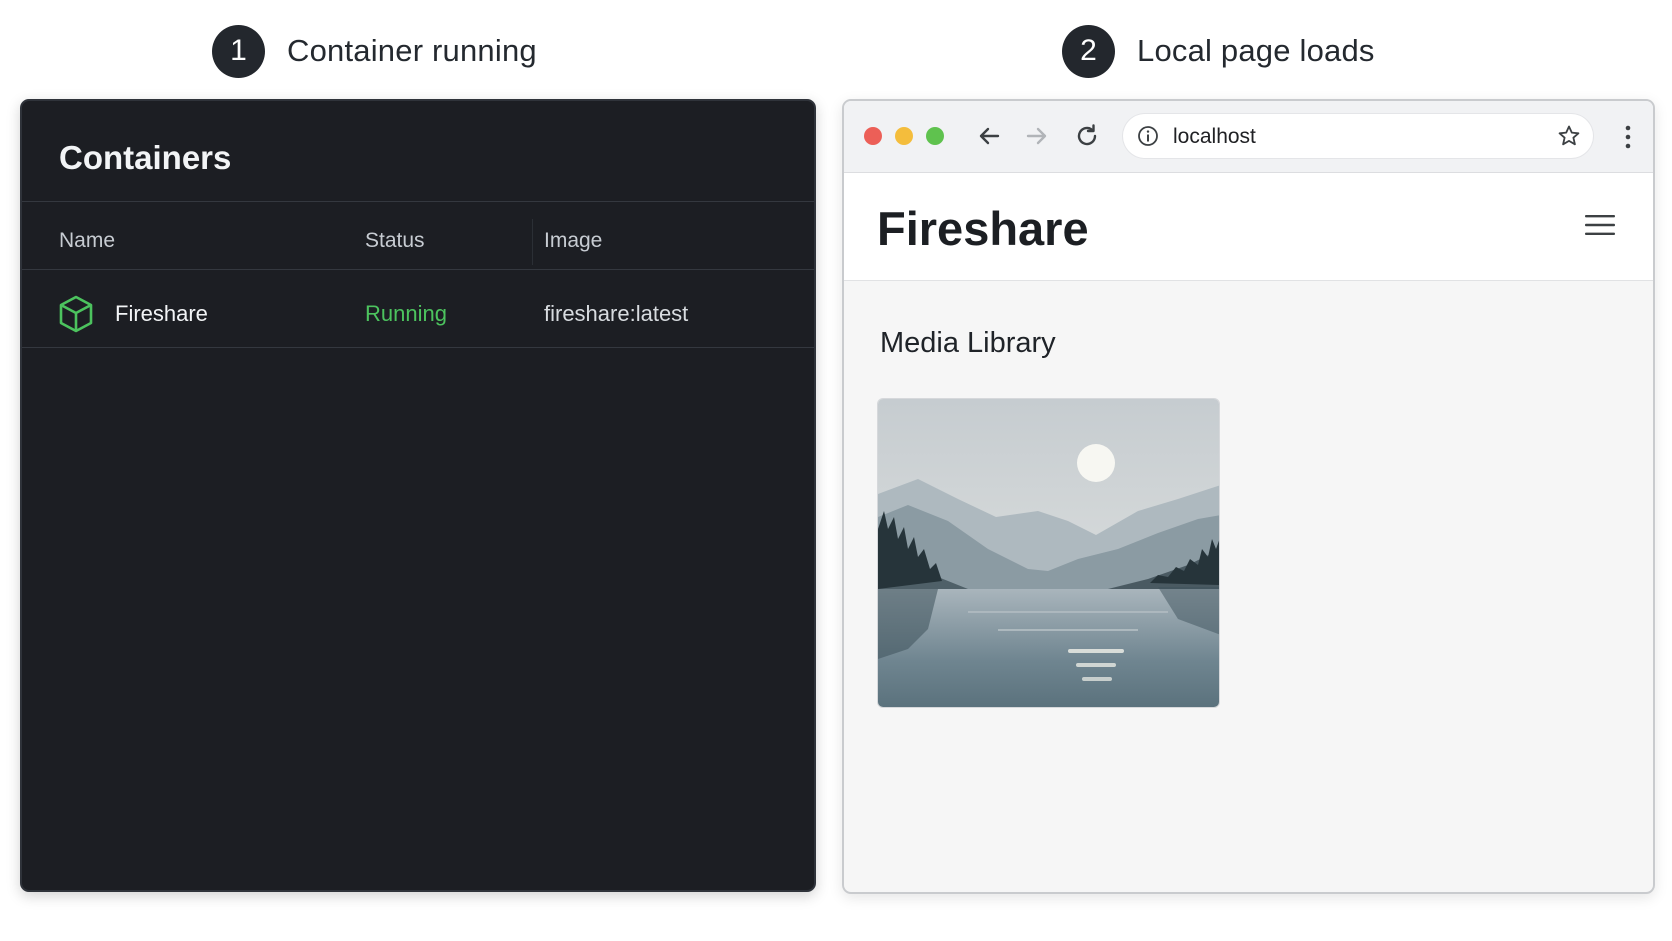  I want to click on containers-title: Containers, so click(145, 157).